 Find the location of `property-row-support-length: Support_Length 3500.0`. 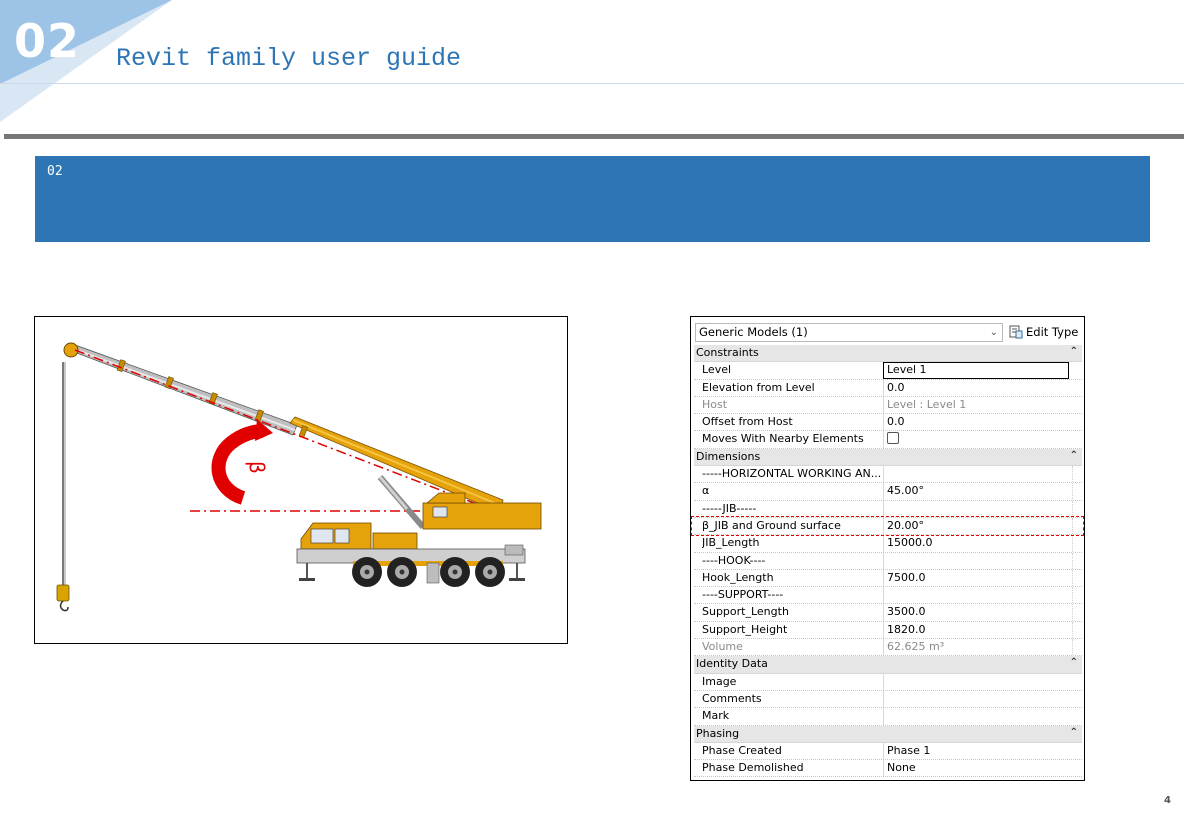

property-row-support-length: Support_Length 3500.0 is located at coordinates (888, 613).